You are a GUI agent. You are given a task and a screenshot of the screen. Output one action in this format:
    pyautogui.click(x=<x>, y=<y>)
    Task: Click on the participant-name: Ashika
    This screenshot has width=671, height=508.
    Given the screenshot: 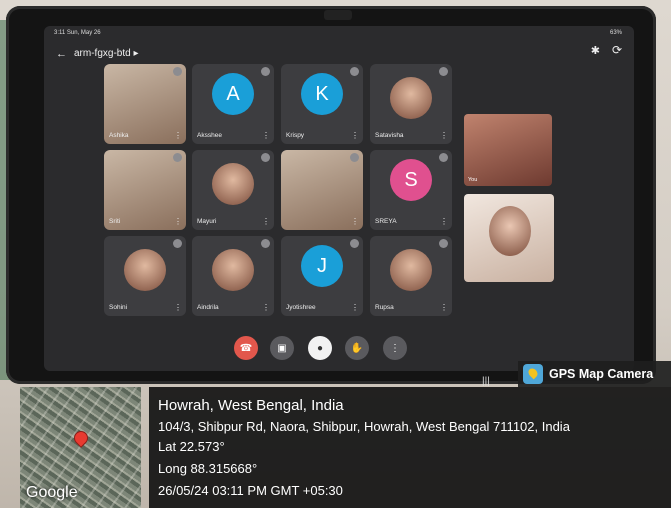 What is the action you would take?
    pyautogui.click(x=119, y=135)
    